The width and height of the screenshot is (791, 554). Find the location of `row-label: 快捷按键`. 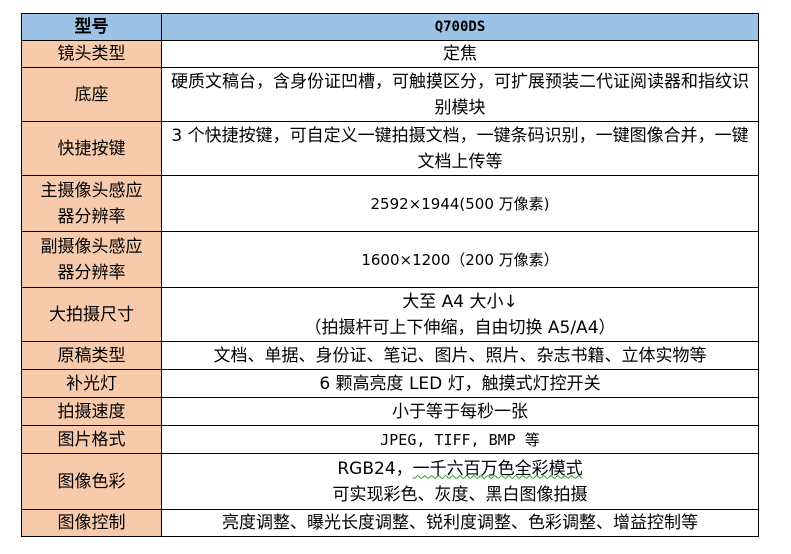

row-label: 快捷按键 is located at coordinates (91, 148).